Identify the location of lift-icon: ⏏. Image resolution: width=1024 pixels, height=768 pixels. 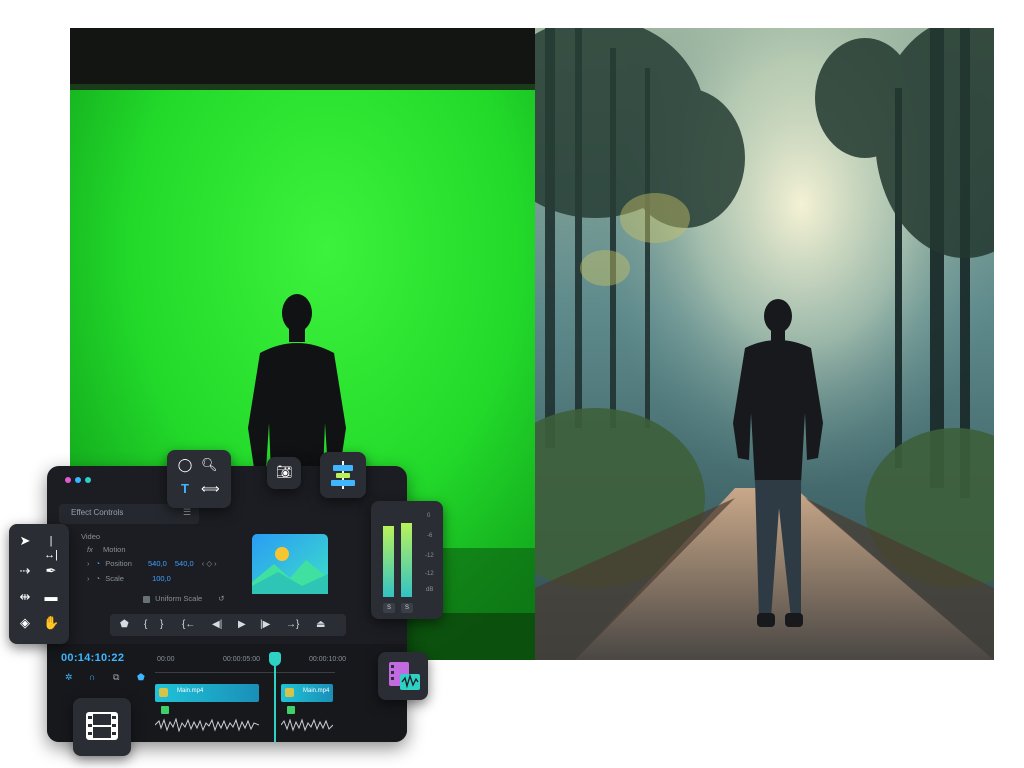
(320, 625).